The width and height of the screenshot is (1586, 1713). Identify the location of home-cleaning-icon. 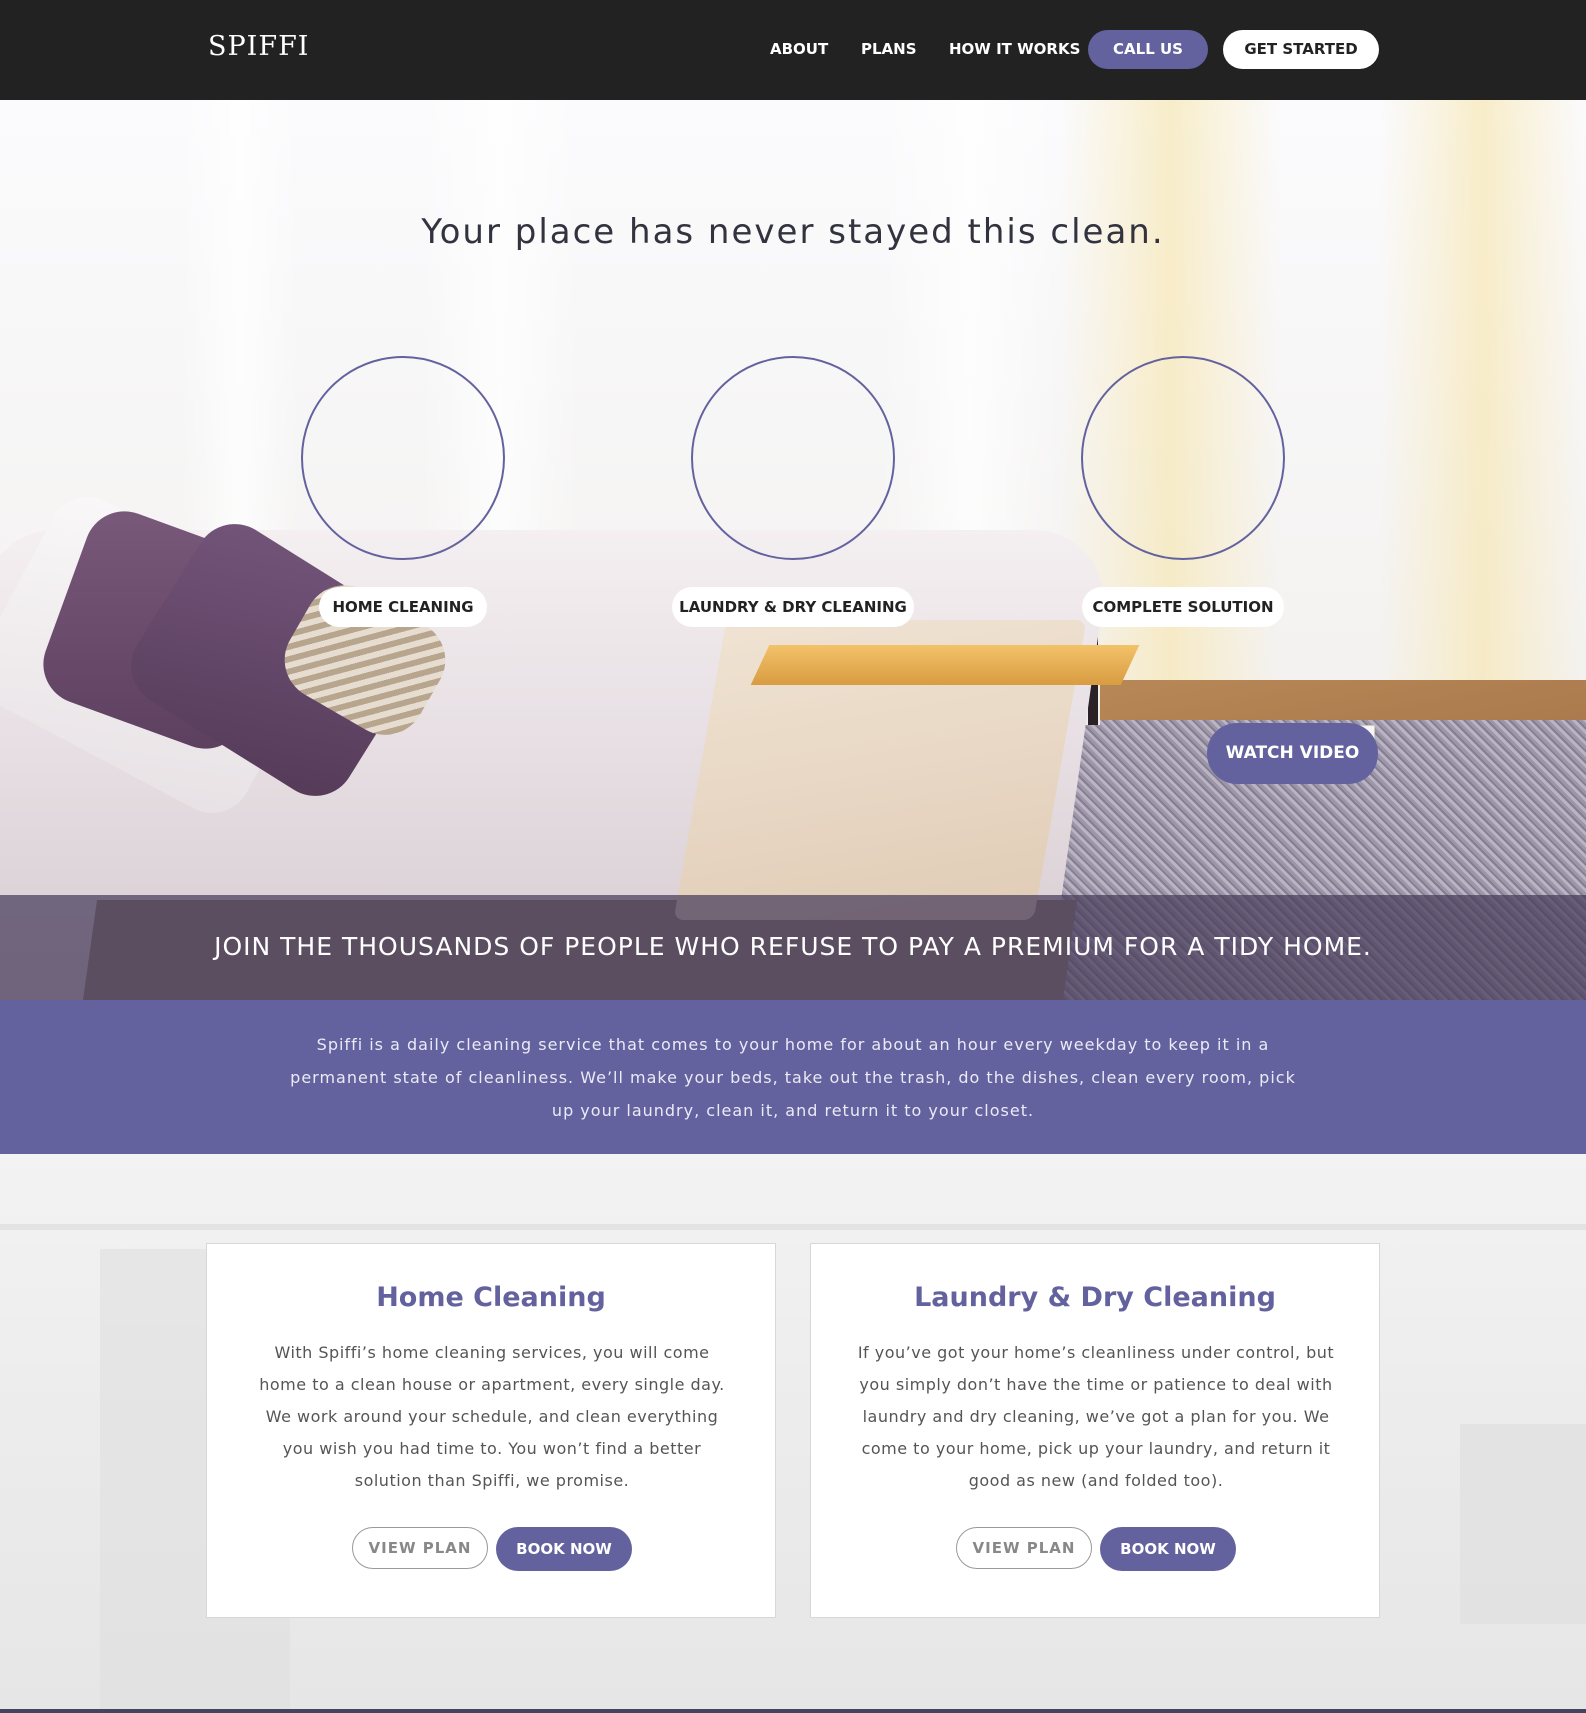
(403, 458).